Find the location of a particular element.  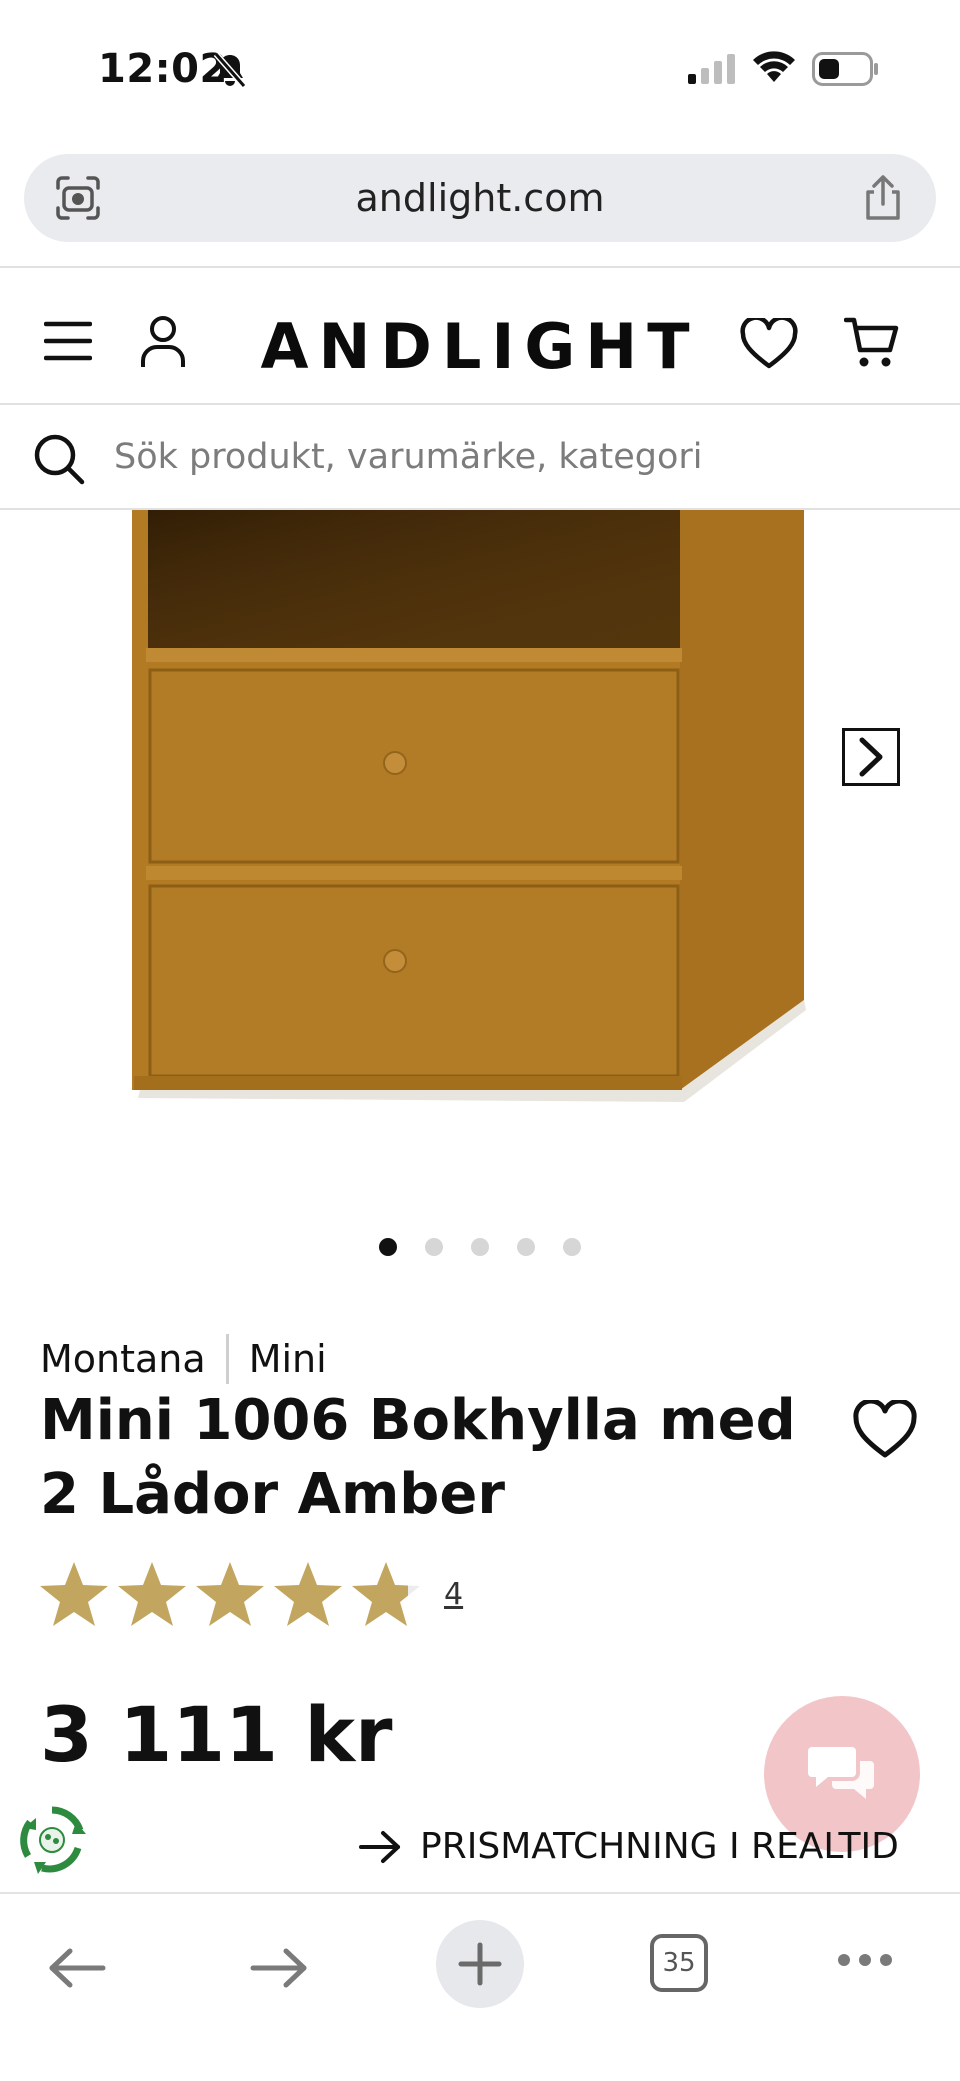

brand-line: Montana Mini is located at coordinates (183, 1359).